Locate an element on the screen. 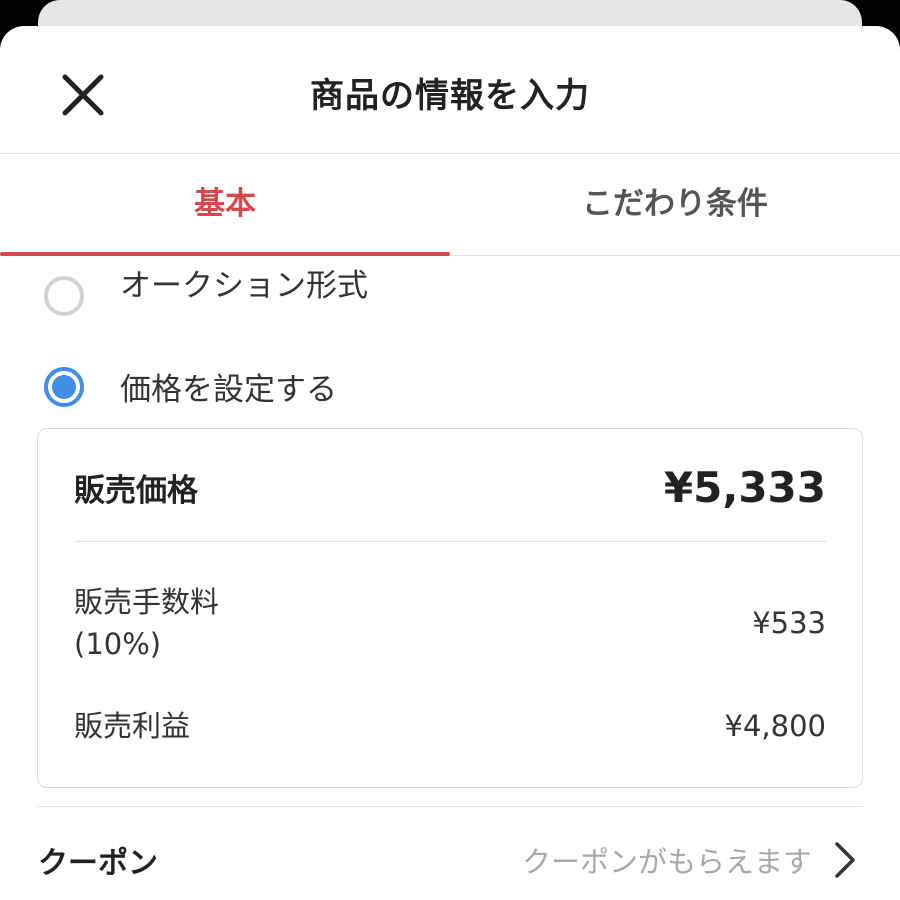 This screenshot has height=900, width=900. profit-value: ¥4,800 is located at coordinates (775, 726).